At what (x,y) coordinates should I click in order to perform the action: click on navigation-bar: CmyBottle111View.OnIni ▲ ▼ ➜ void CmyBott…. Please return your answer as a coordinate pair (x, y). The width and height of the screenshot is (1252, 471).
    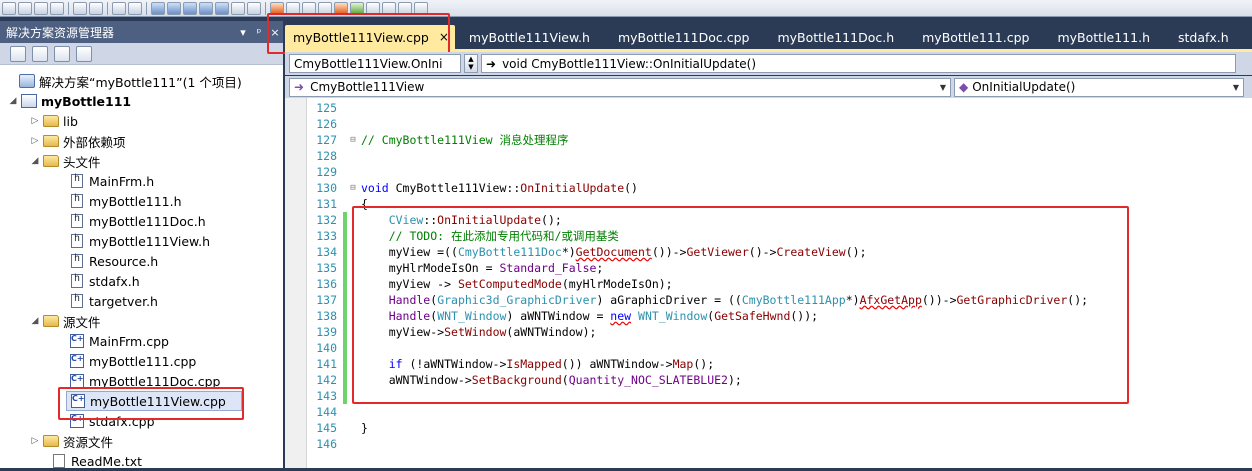
    Looking at the image, I should click on (768, 63).